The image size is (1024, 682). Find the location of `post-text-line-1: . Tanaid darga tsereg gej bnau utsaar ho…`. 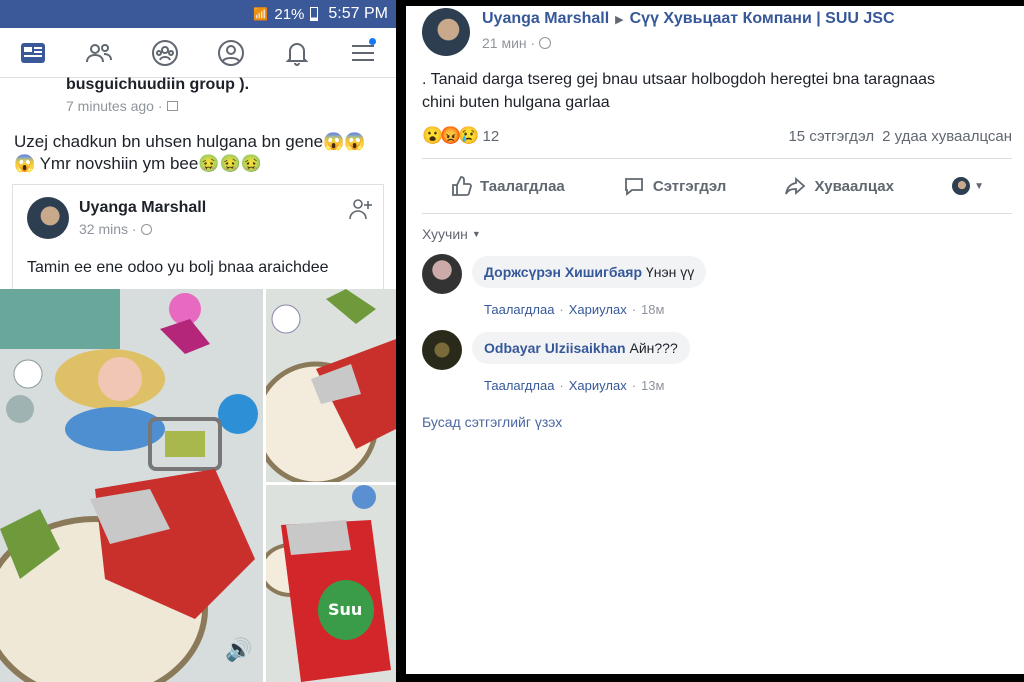

post-text-line-1: . Tanaid darga tsereg gej bnau utsaar ho… is located at coordinates (678, 79).